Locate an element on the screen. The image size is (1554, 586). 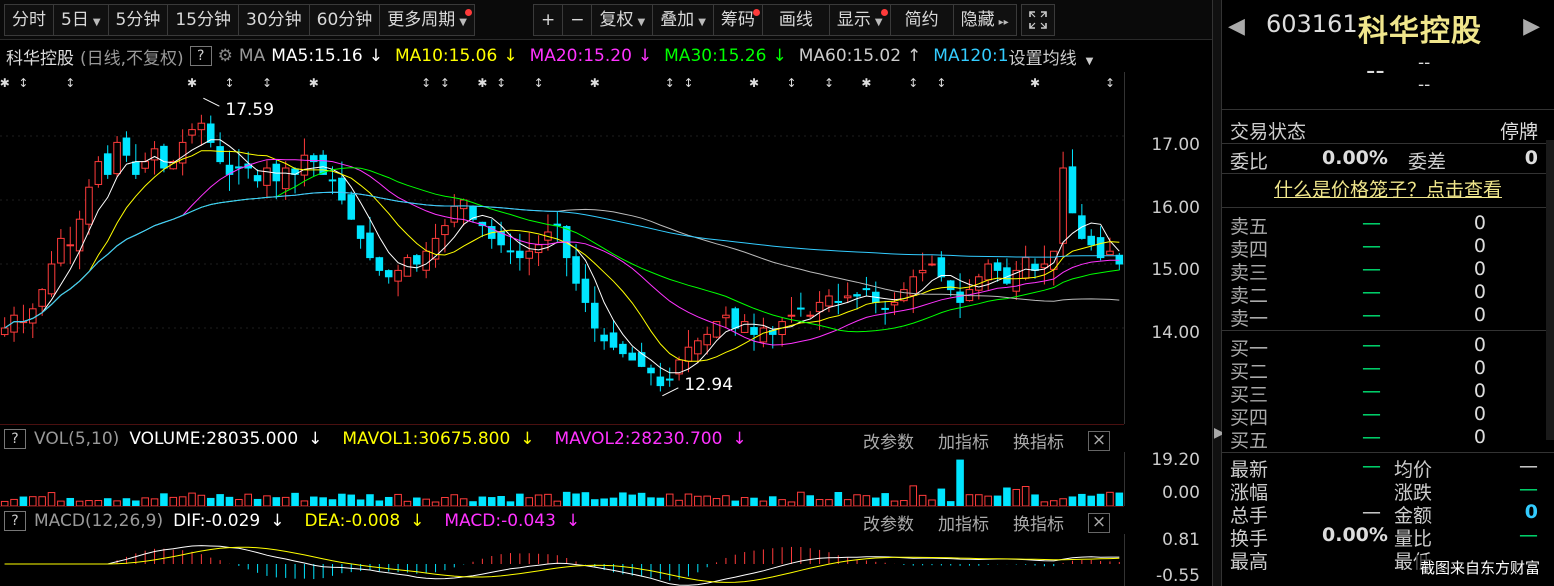
period-tab-intraday: 分时 is located at coordinates (29, 19).